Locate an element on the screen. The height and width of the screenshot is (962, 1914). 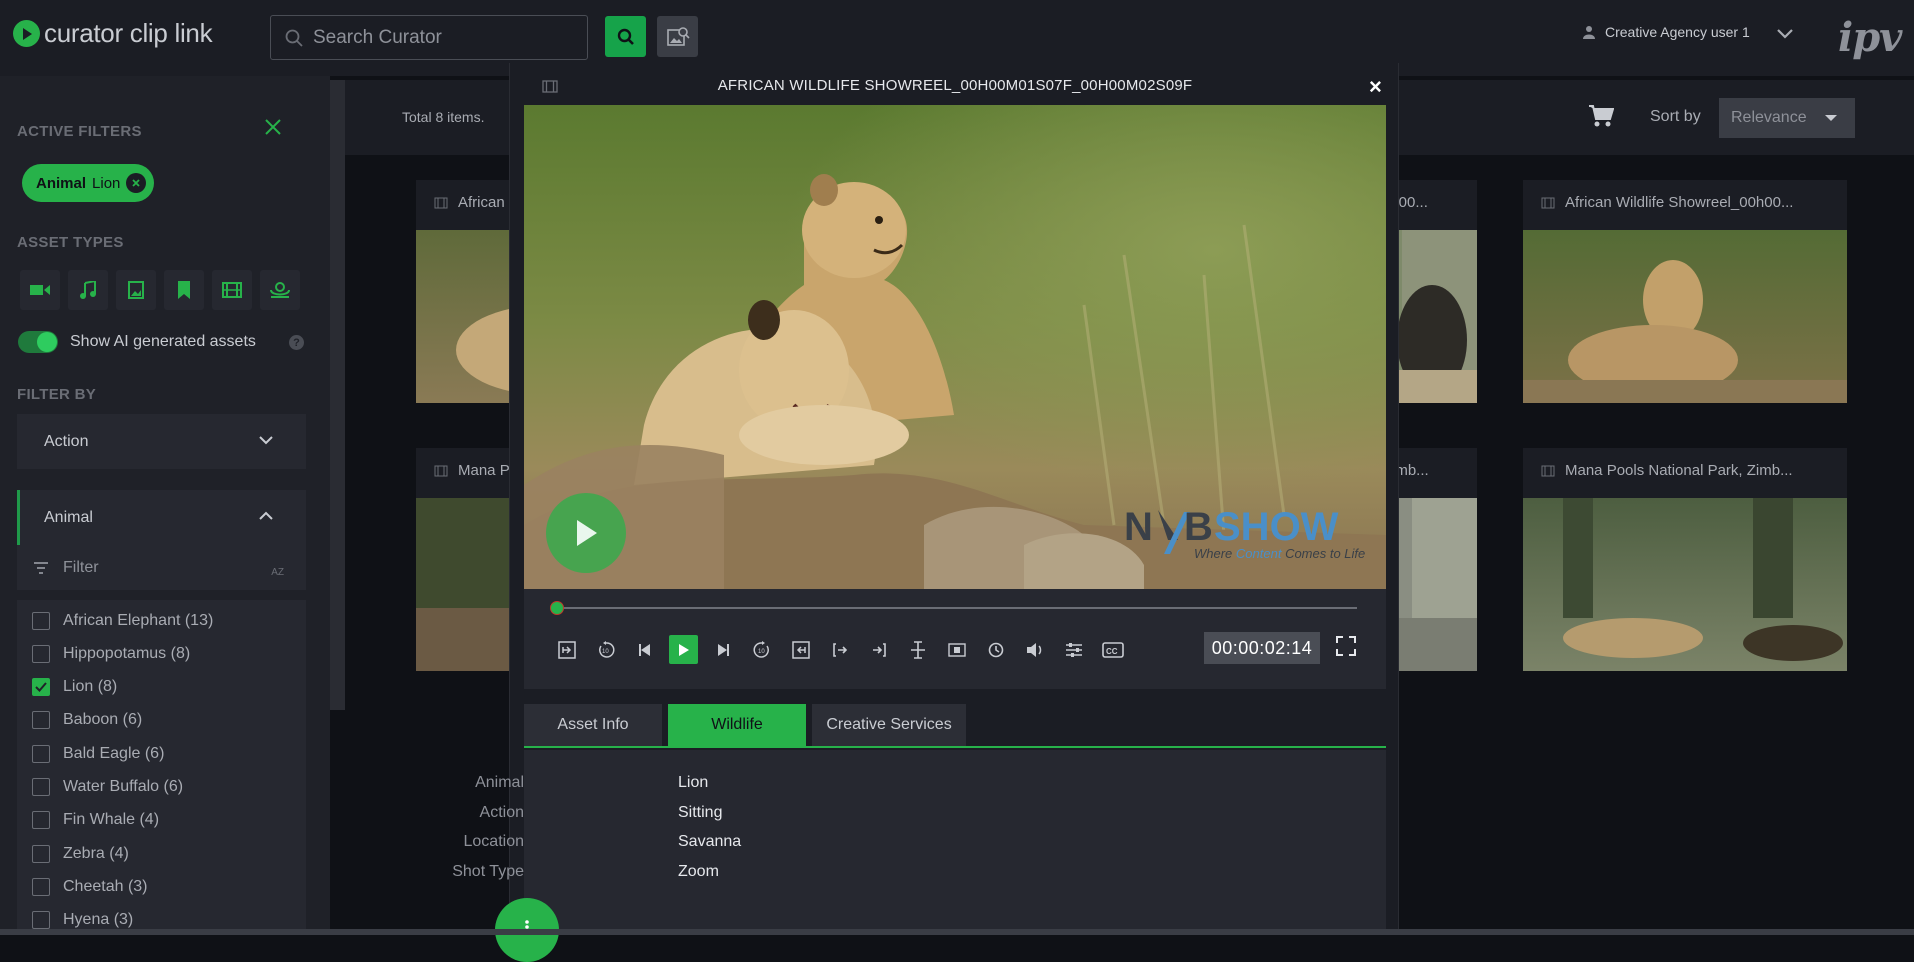
settings-icon is located at coordinates (1073, 649).